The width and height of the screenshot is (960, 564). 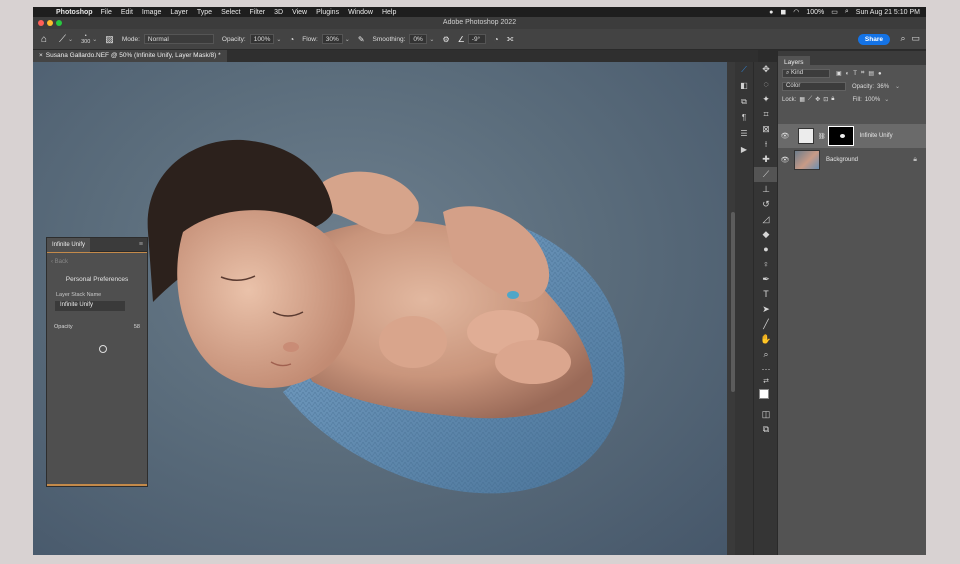 What do you see at coordinates (766, 234) in the screenshot?
I see `paint-bucket-tool-icon: ◆` at bounding box center [766, 234].